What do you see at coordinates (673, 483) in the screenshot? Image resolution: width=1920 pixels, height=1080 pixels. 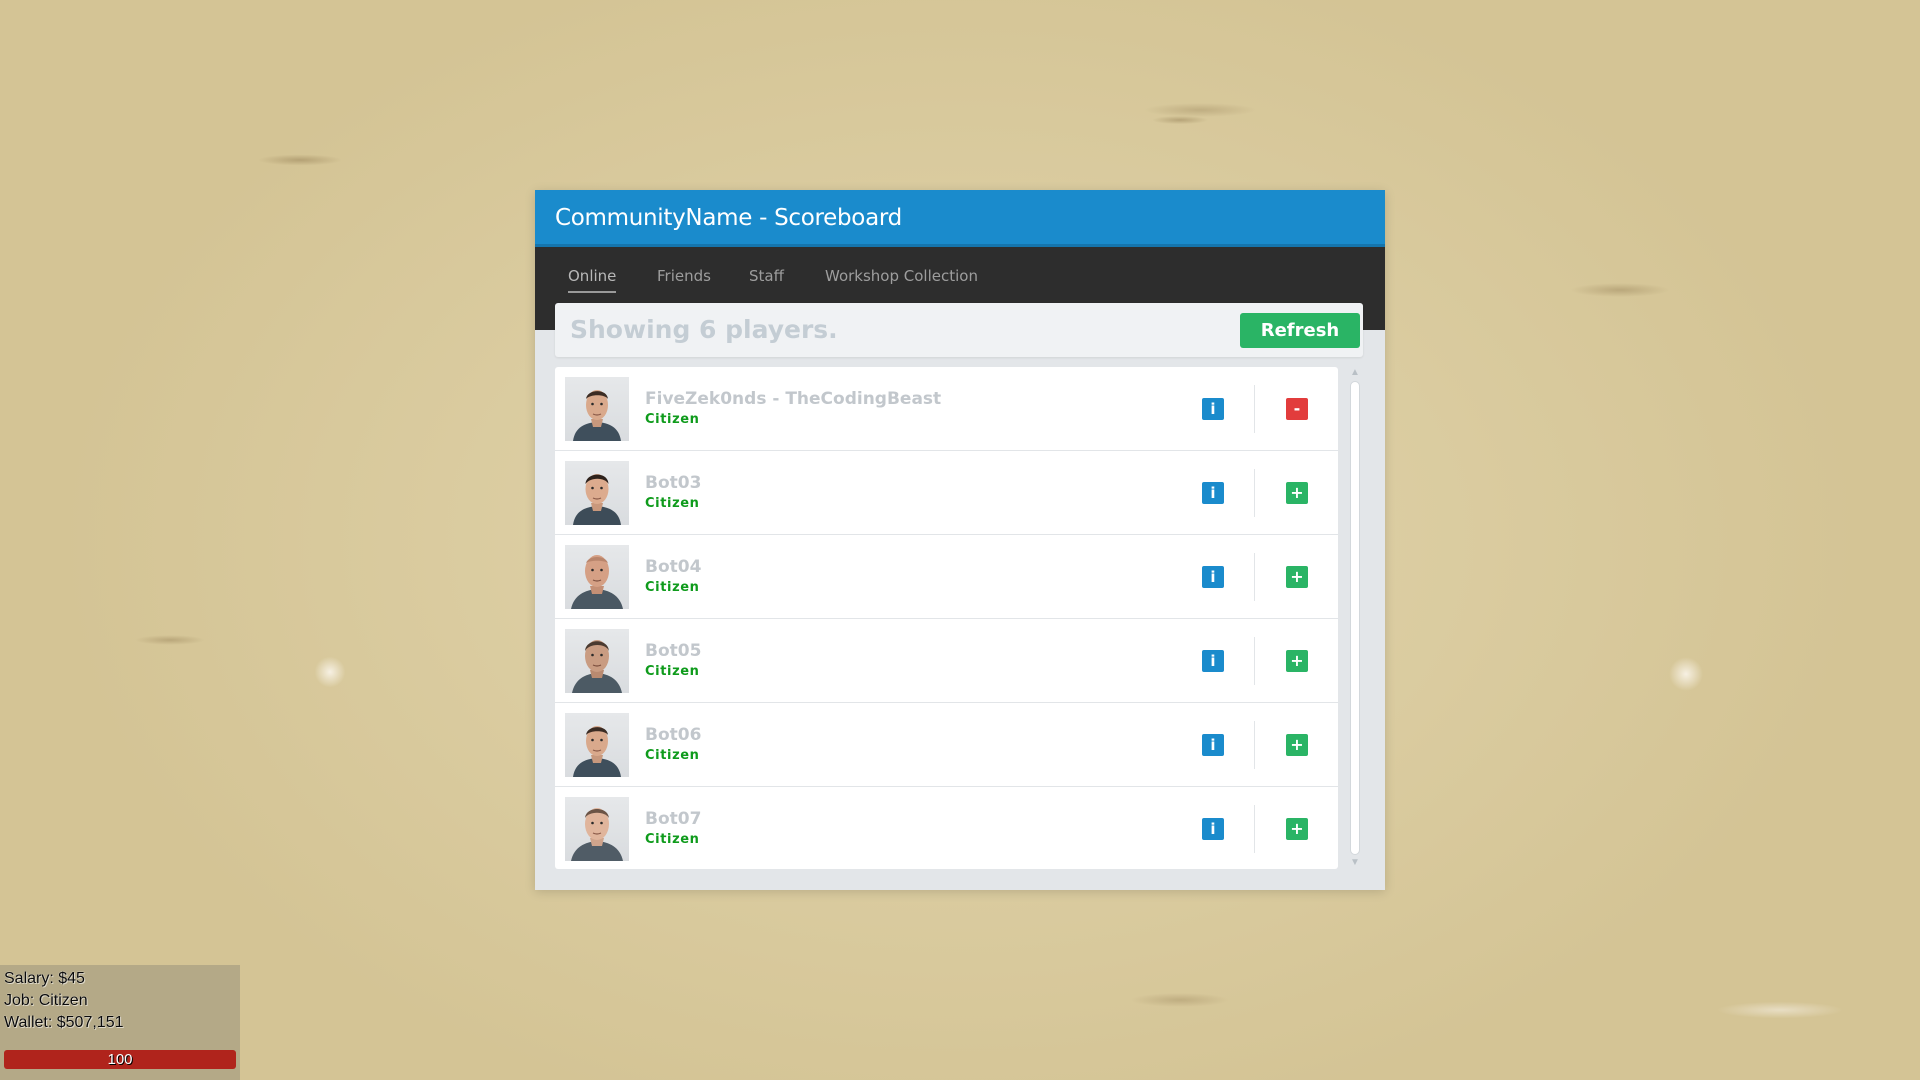 I see `player-name: Bot03` at bounding box center [673, 483].